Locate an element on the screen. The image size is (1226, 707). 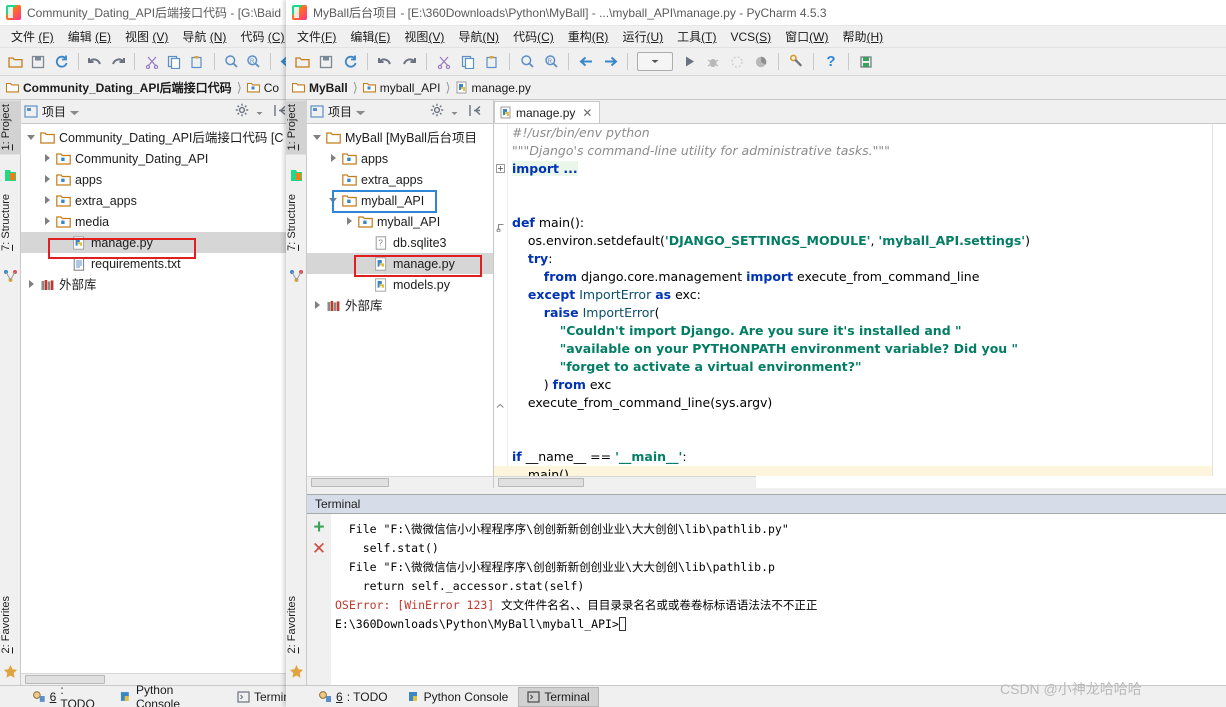
sidebar-tab-favorites: 2: Favorites is located at coordinates (10, 624).